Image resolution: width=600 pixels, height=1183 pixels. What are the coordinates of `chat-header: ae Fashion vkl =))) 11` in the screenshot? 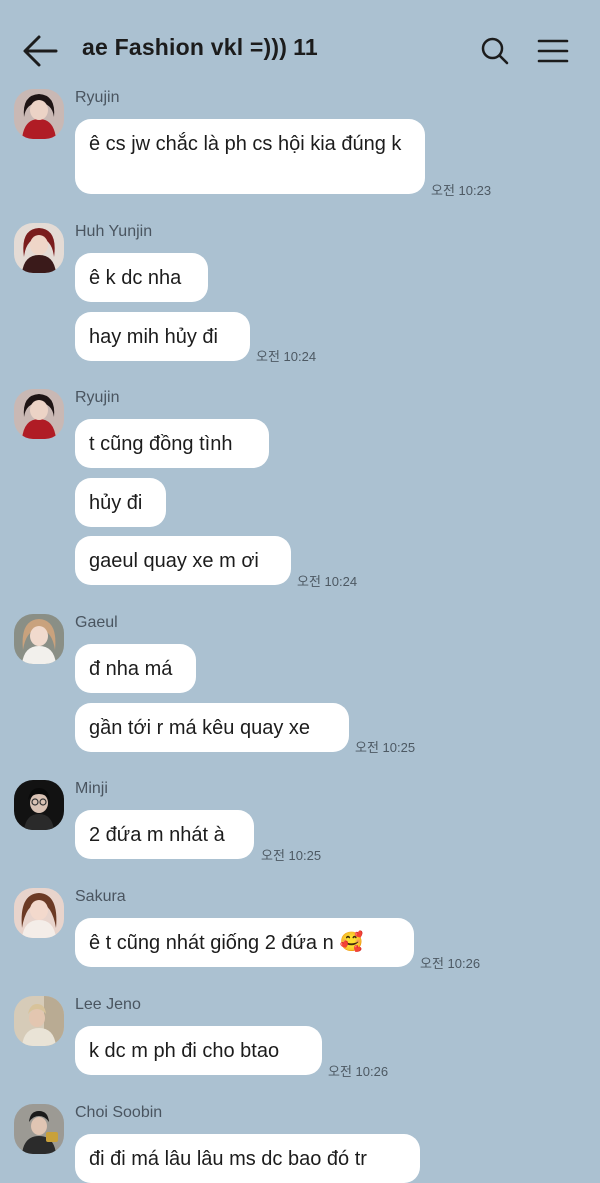 It's located at (300, 50).